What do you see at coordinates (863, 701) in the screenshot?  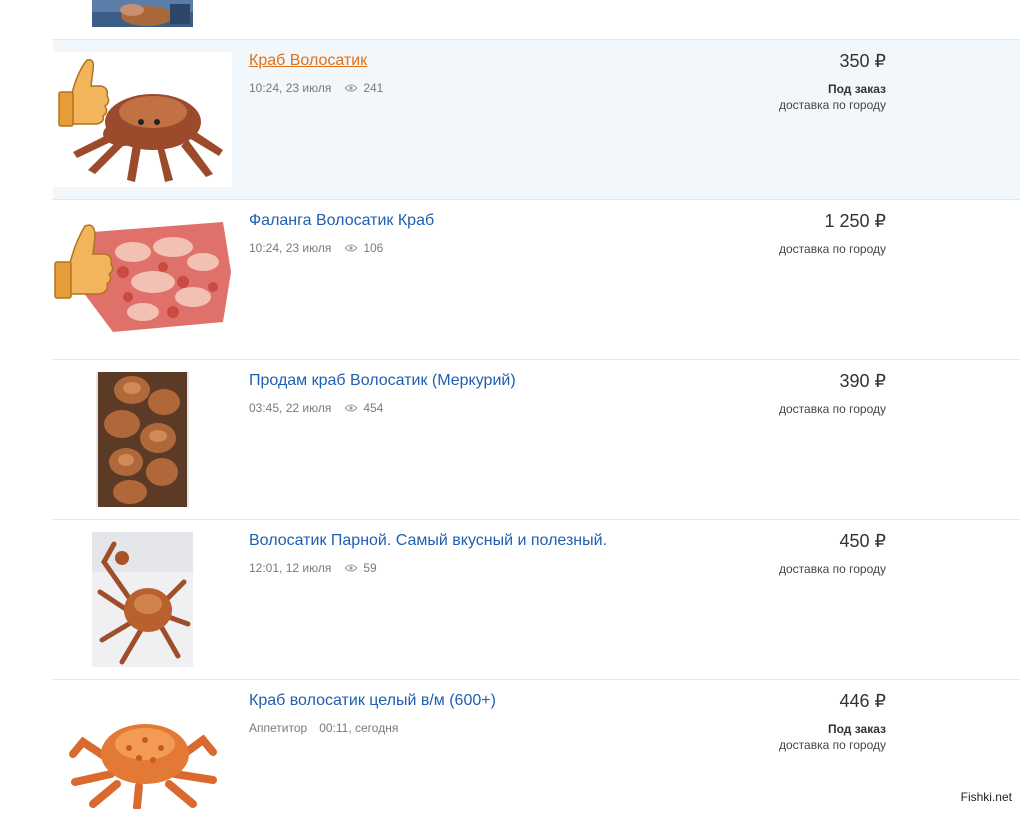 I see `listing-price: 446 ₽` at bounding box center [863, 701].